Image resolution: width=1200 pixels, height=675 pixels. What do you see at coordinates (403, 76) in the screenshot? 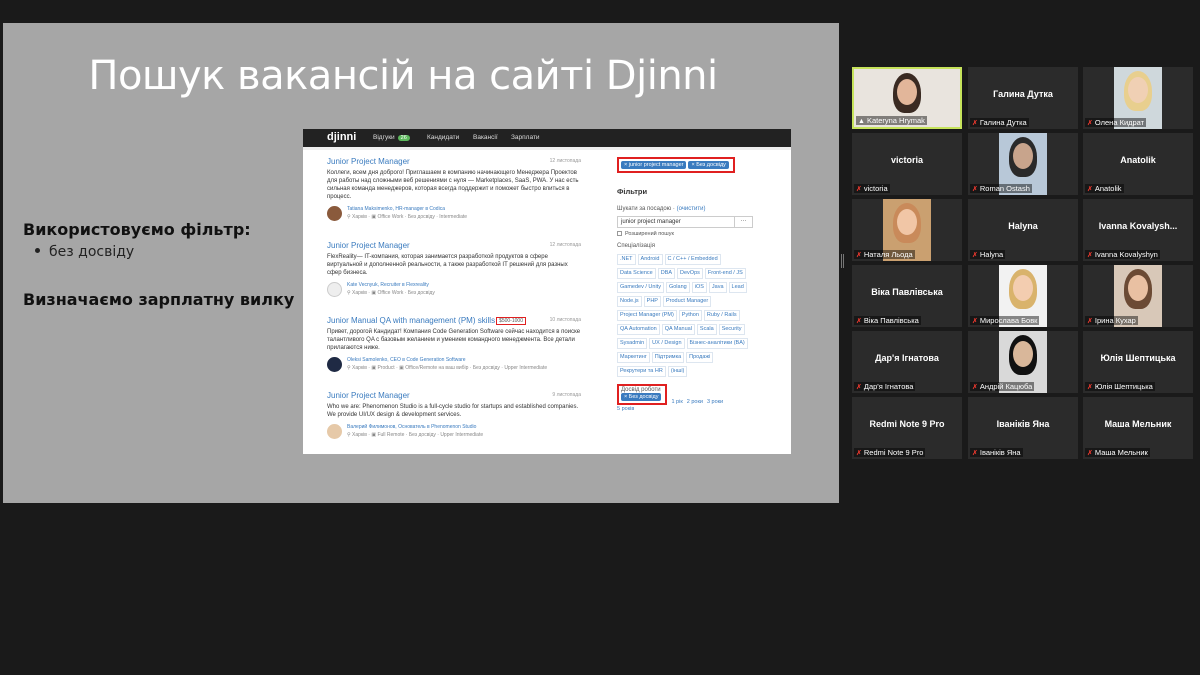
I see `slide-title: Пошук вакансій на сайті Djinni` at bounding box center [403, 76].